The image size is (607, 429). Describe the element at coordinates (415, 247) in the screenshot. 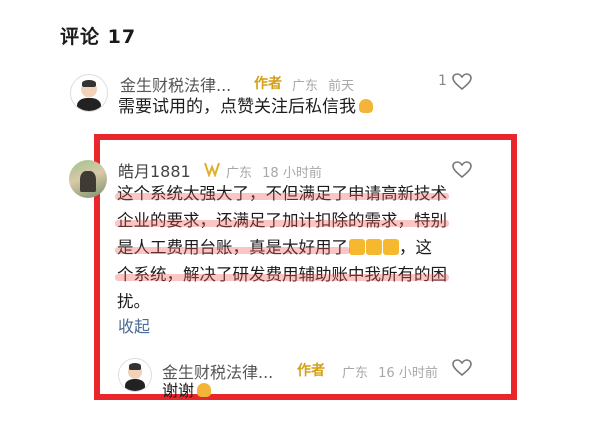

I see `comment-line-text: ，这` at that location.